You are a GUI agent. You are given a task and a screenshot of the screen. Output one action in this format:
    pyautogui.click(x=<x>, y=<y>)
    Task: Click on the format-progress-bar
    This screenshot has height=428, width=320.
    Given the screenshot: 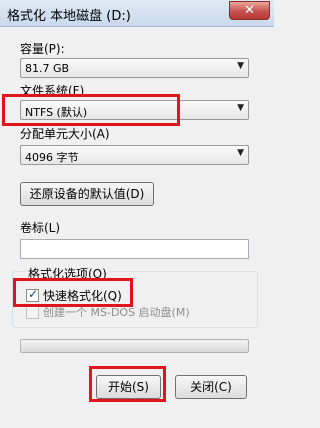 What is the action you would take?
    pyautogui.click(x=134, y=346)
    